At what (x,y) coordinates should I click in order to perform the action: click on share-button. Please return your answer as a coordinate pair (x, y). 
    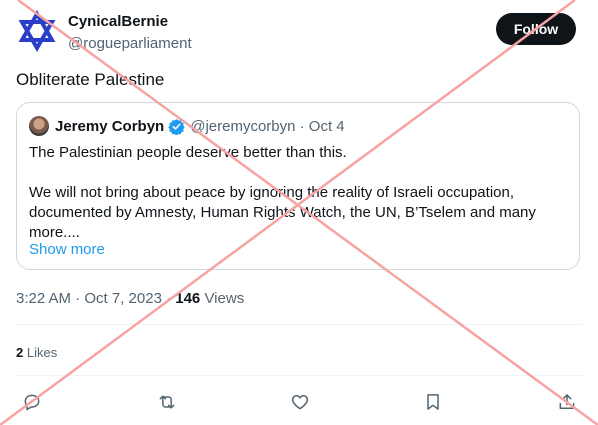
    Looking at the image, I should click on (567, 402).